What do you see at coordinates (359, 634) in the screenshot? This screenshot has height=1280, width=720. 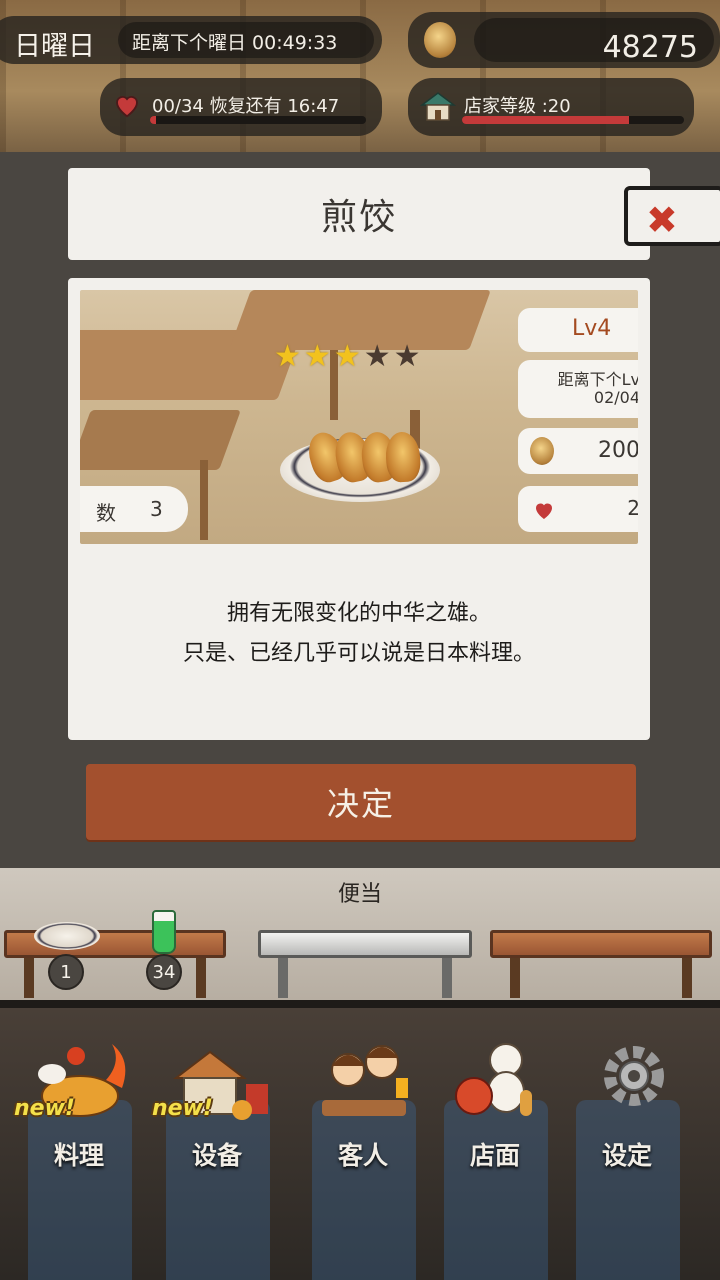 I see `dish-description: 拥有无限变化的中华之雄。 只是、已经几乎可以说是日本料理。` at bounding box center [359, 634].